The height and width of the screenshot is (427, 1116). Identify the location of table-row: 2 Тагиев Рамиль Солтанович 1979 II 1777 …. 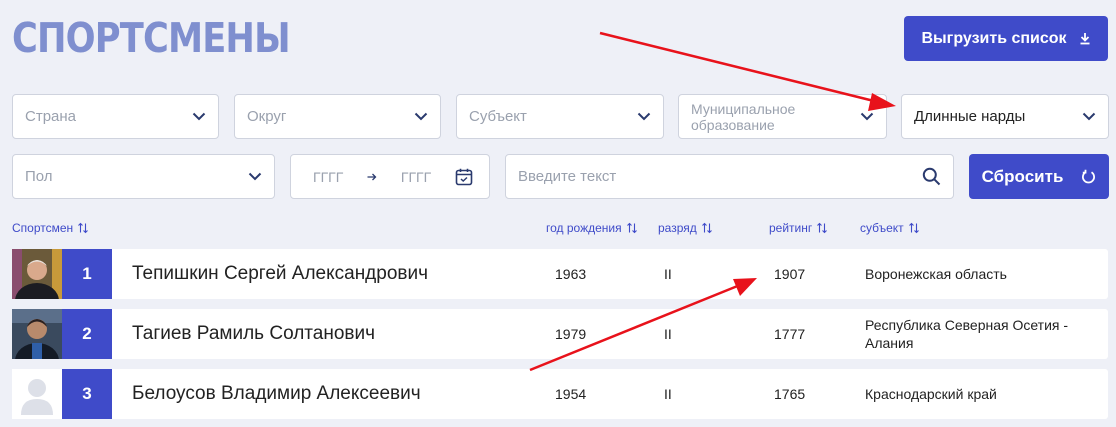
(560, 334).